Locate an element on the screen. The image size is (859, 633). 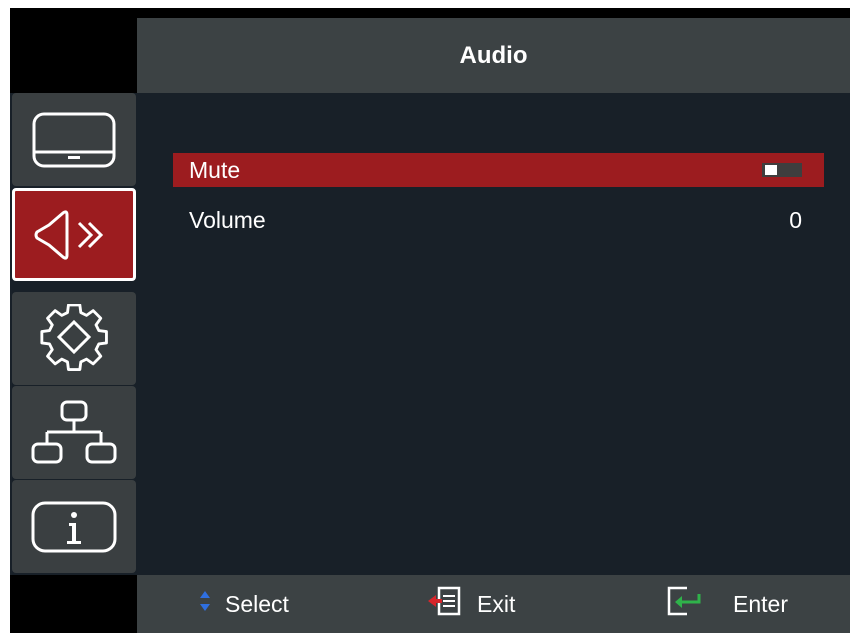
network-icon is located at coordinates (74, 433).